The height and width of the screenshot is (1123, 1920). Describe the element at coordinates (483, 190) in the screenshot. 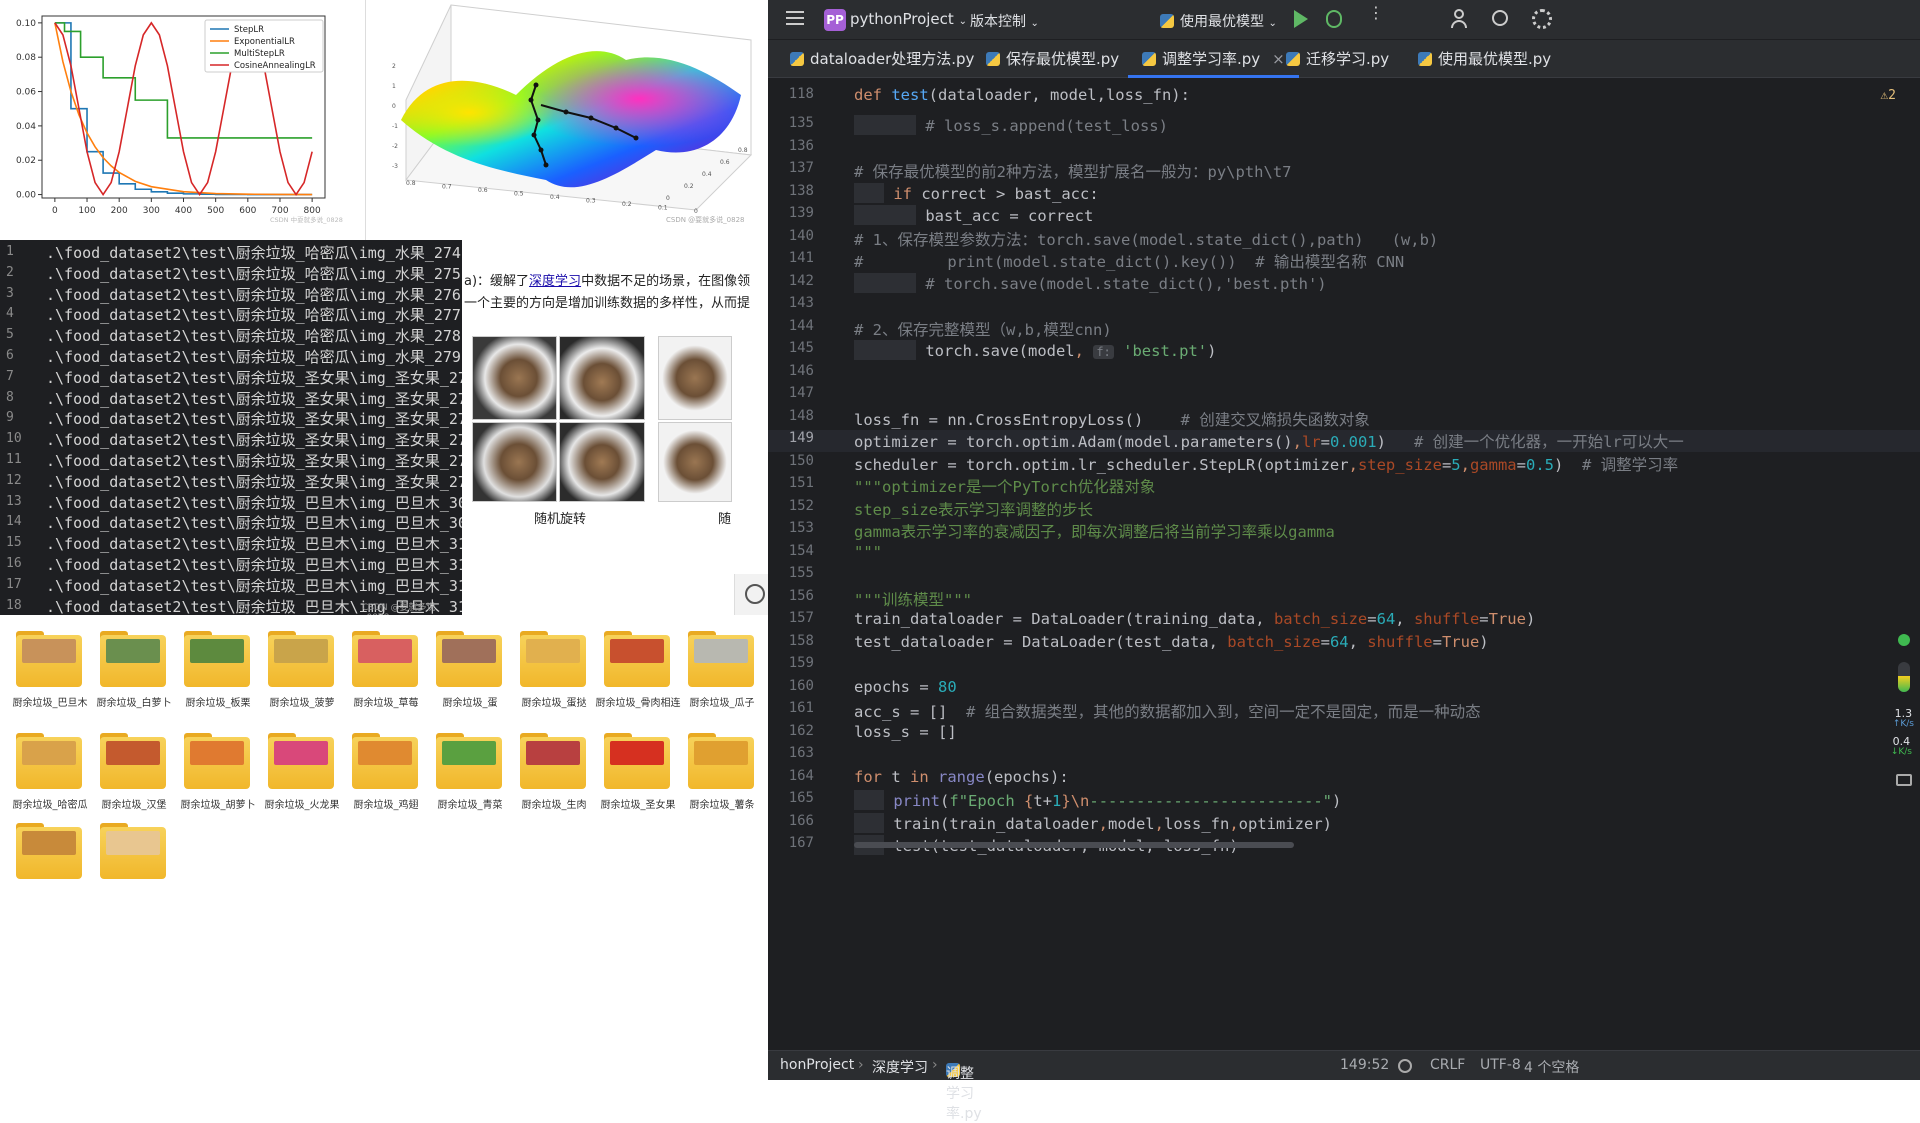

I see `surface-tick-x: 0.6` at that location.